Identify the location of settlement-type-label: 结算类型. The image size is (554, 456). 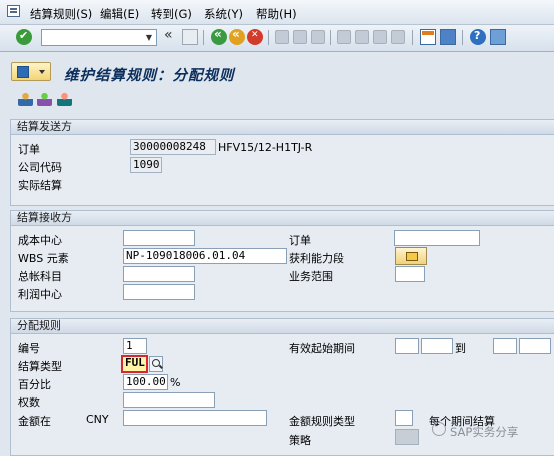
(40, 366).